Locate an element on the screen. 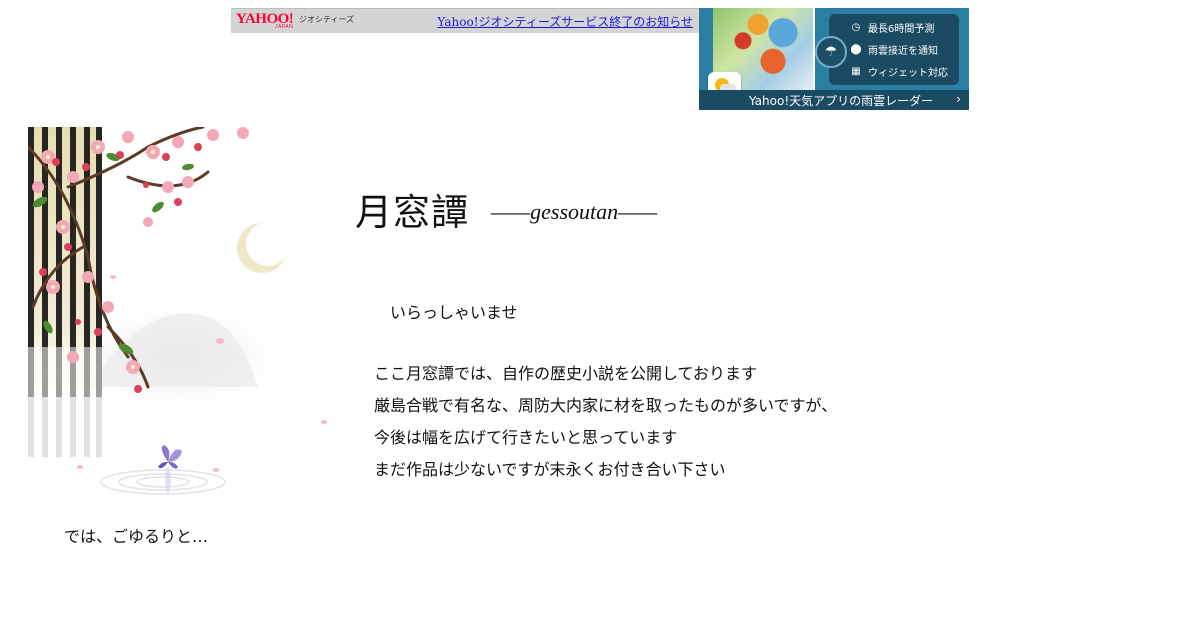 The height and width of the screenshot is (630, 1200). ad-feature-label: ウィジェット対応 is located at coordinates (908, 73).